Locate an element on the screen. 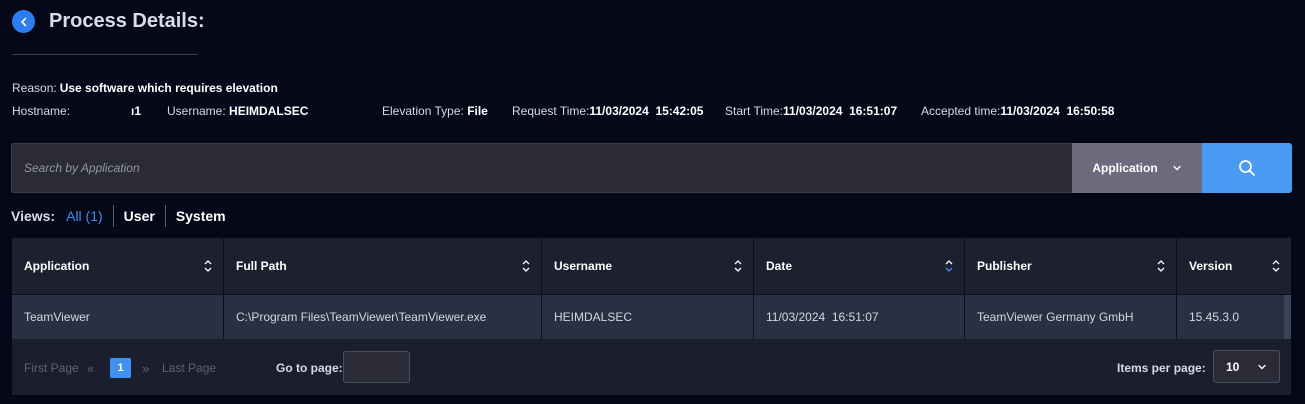  back-button is located at coordinates (23, 21).